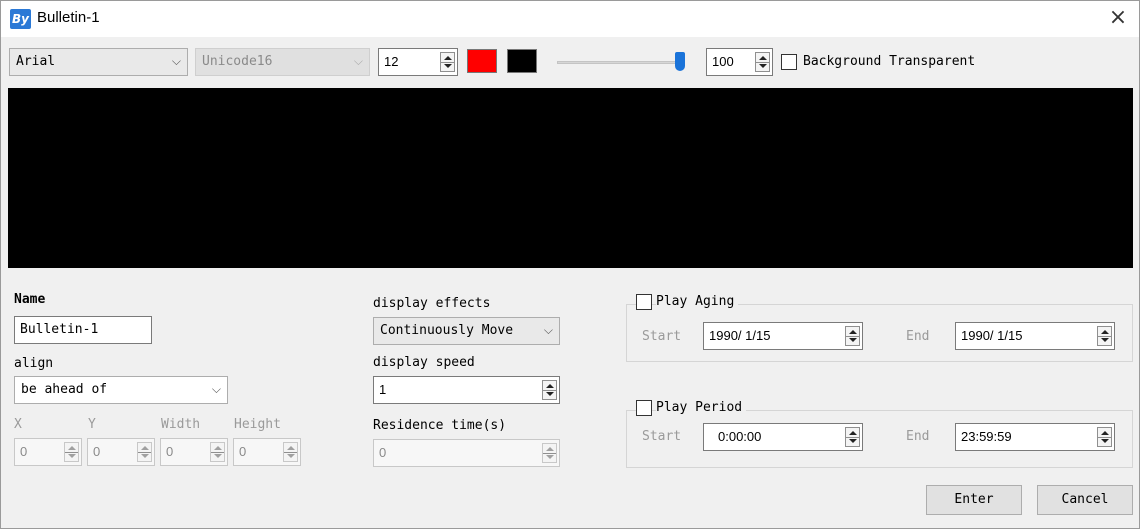 The height and width of the screenshot is (529, 1140). I want to click on title-bar: By Bulletin-1 ×, so click(570, 19).